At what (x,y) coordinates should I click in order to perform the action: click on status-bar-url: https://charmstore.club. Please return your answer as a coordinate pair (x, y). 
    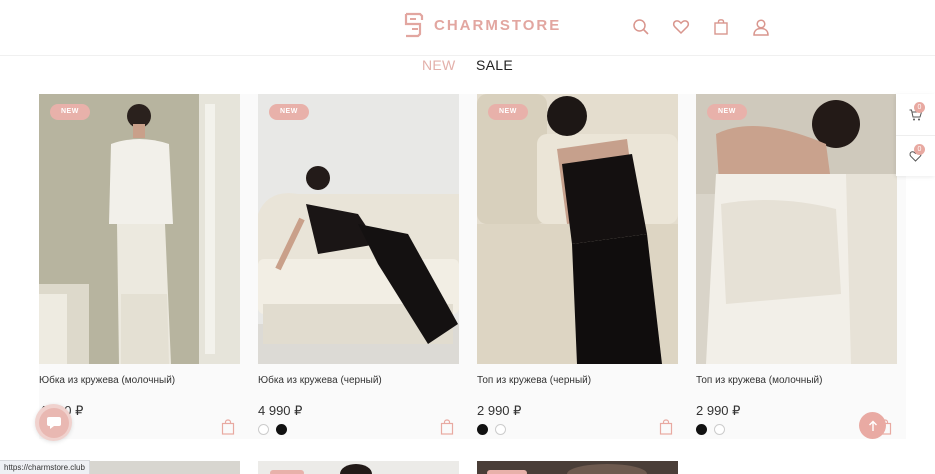
    Looking at the image, I should click on (45, 467).